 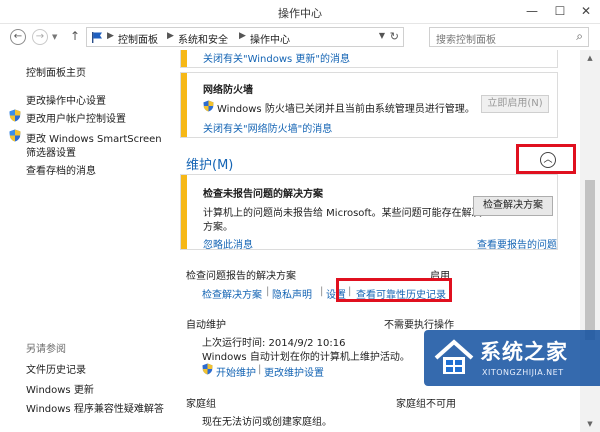 I want to click on sidebar-home-link: 控制面板主页, so click(x=56, y=71).